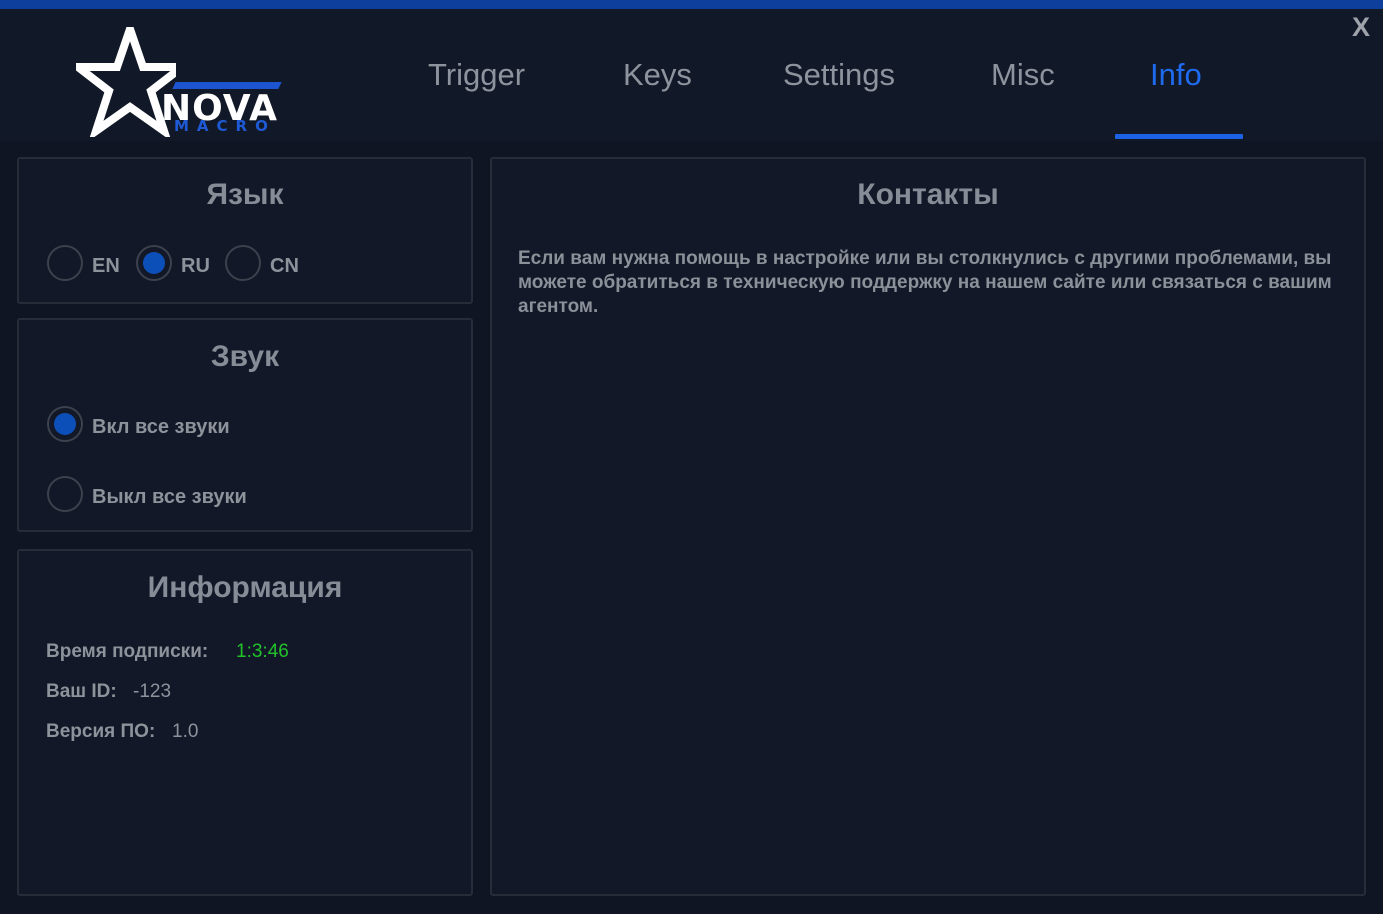 The height and width of the screenshot is (914, 1383). Describe the element at coordinates (81, 691) in the screenshot. I see `user-id-label: Ваш ID:` at that location.